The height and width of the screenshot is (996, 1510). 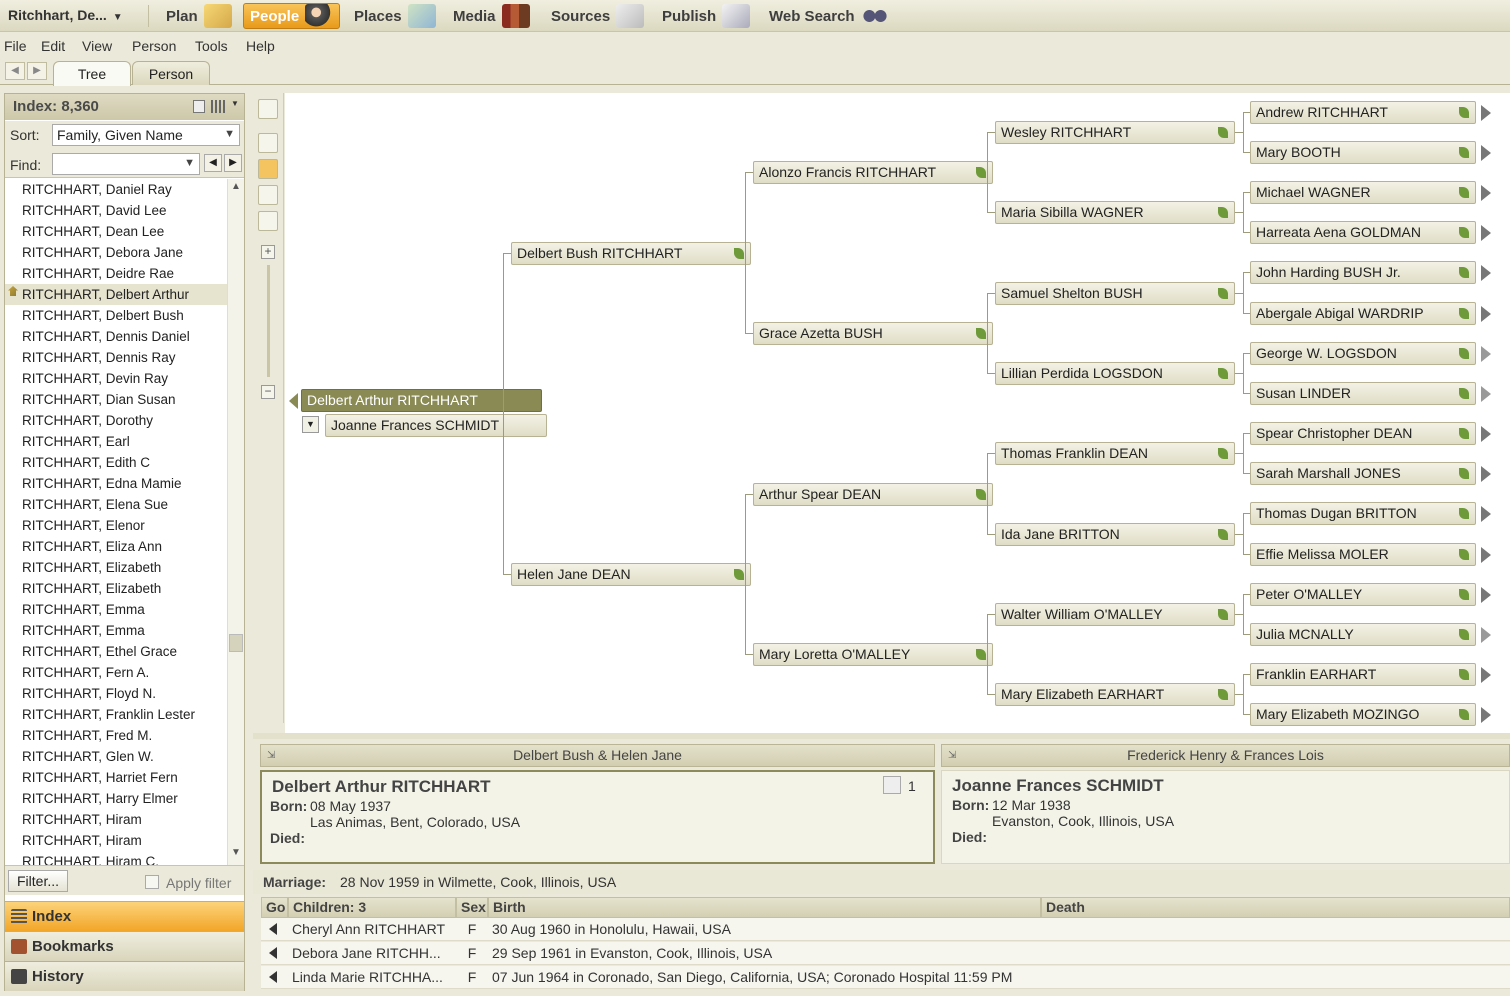 What do you see at coordinates (1115, 373) in the screenshot?
I see `ancestor-box-gen3: Lillian Perdida LOGSDON` at bounding box center [1115, 373].